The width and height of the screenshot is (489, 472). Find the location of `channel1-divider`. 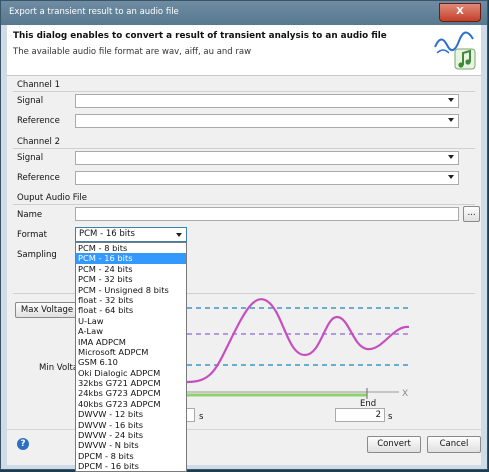

channel1-divider is located at coordinates (244, 91).